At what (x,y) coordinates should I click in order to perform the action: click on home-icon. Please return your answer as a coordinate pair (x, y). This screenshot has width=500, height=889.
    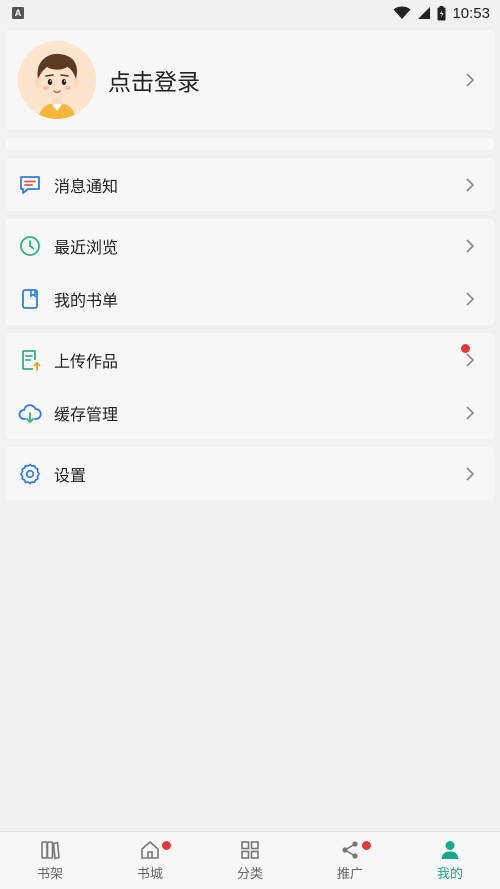
    Looking at the image, I should click on (150, 850).